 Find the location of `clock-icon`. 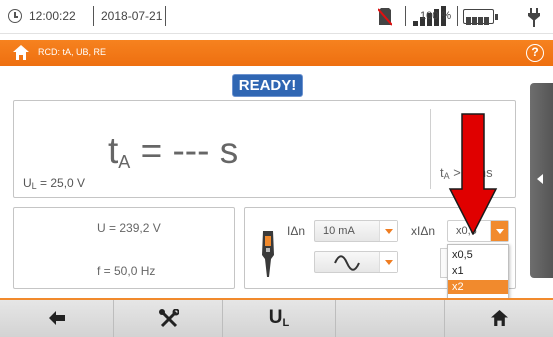

clock-icon is located at coordinates (15, 16).